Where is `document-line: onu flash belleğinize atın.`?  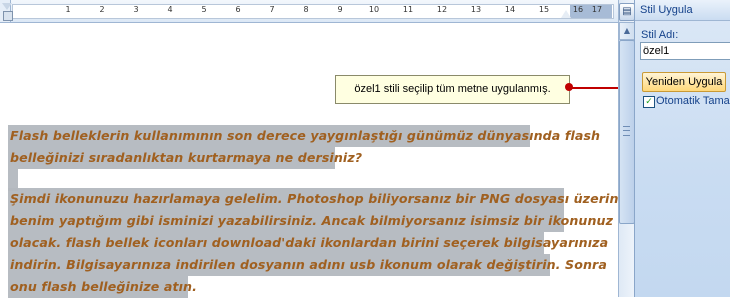 document-line: onu flash belleğinize atın. is located at coordinates (103, 286).